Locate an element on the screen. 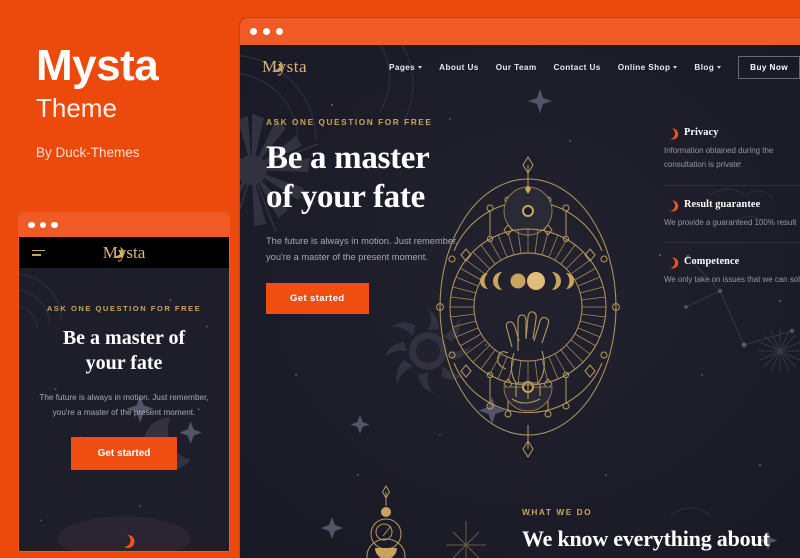  nav-item-pages: Pages is located at coordinates (406, 67).